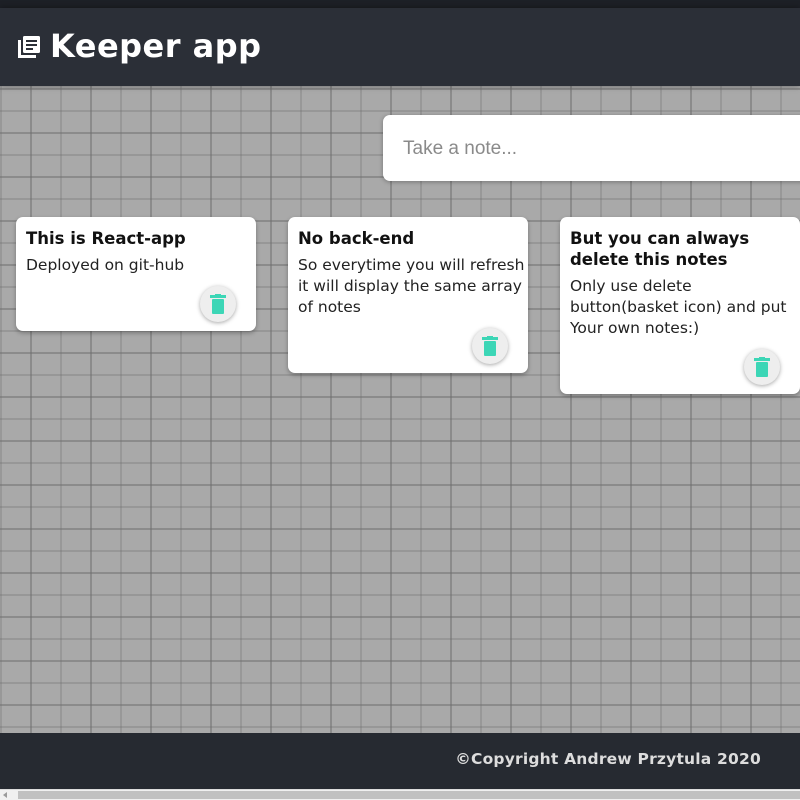 The width and height of the screenshot is (800, 800). I want to click on create-note-form, so click(591, 148).